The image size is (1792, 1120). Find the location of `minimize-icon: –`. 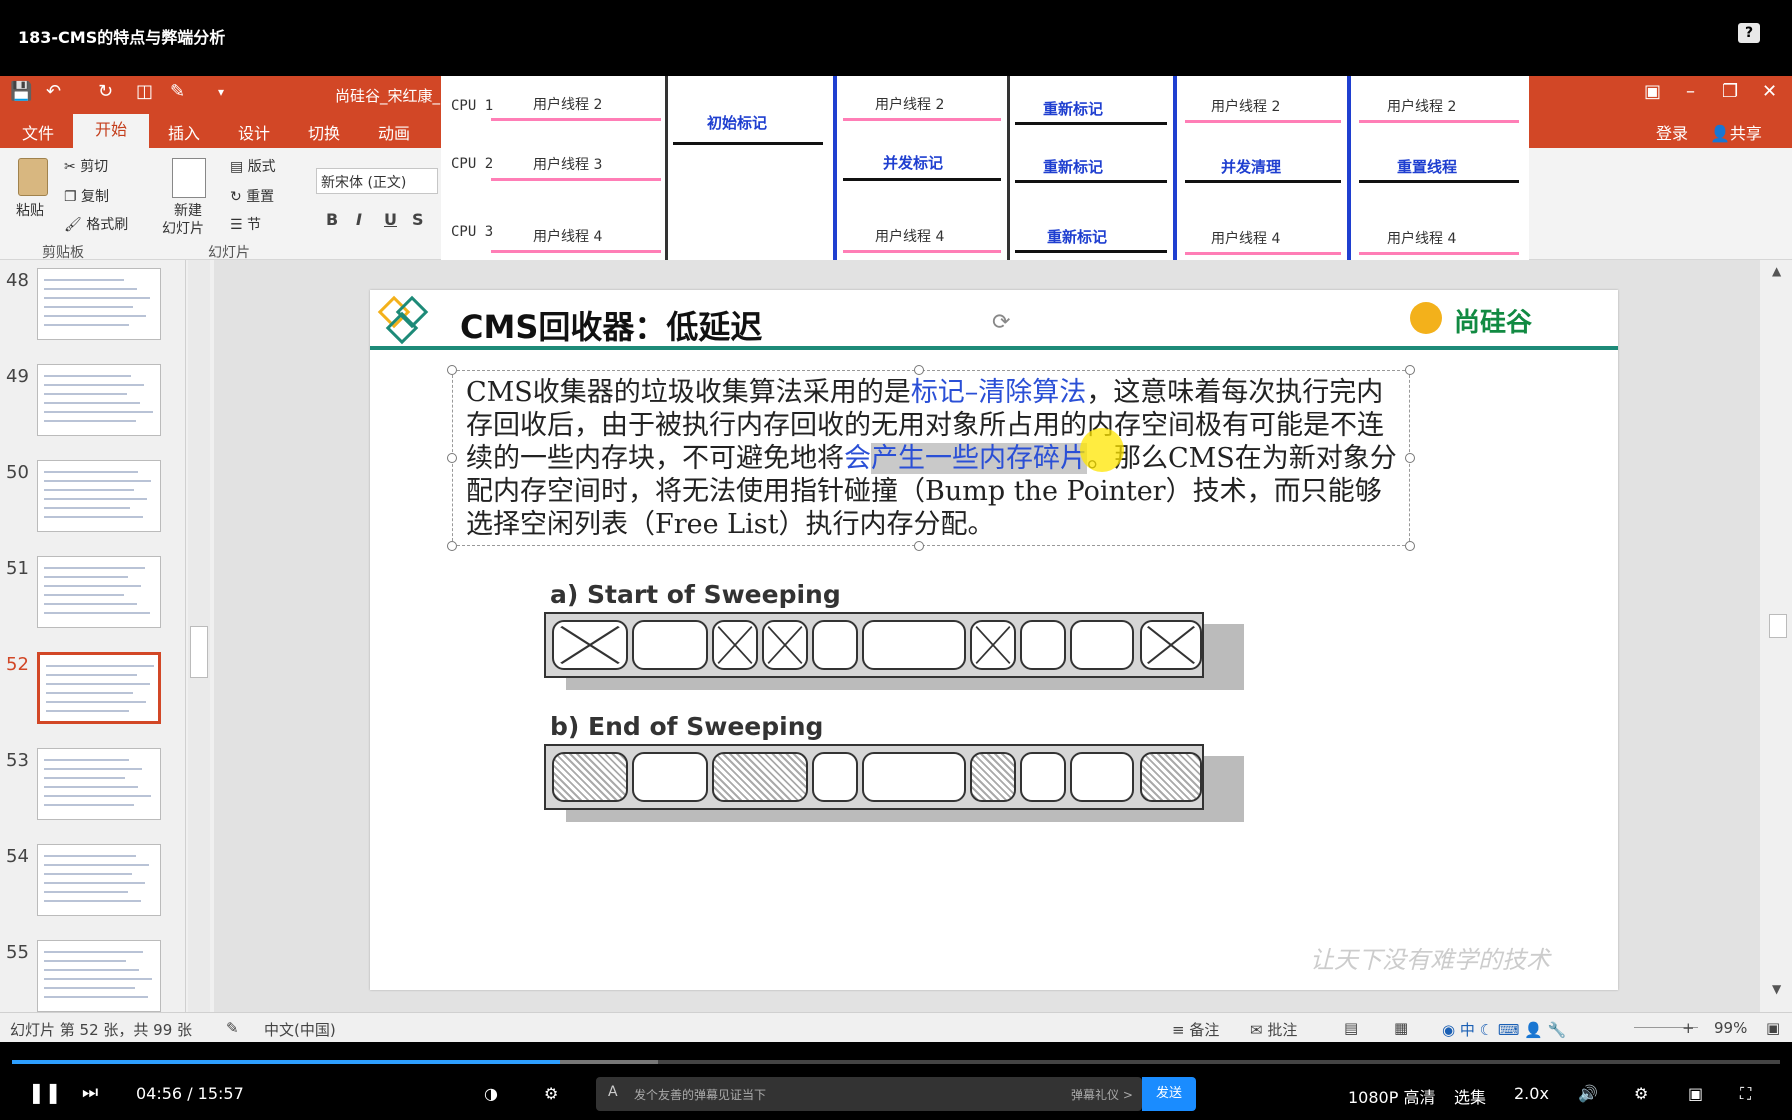

minimize-icon: – is located at coordinates (1690, 91).